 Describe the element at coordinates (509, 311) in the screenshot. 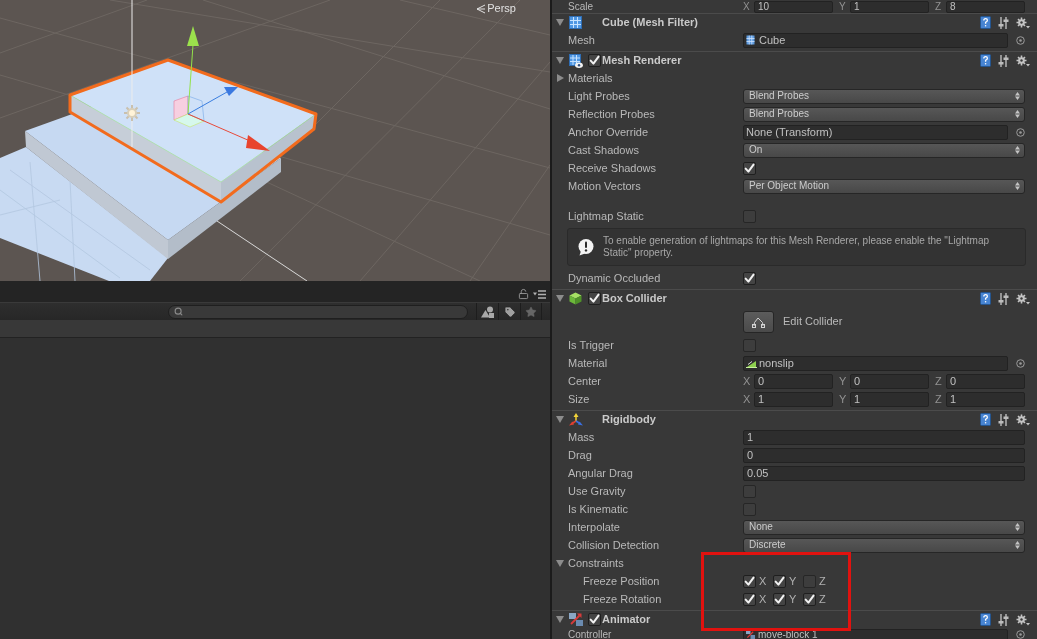

I see `tag-icon` at that location.